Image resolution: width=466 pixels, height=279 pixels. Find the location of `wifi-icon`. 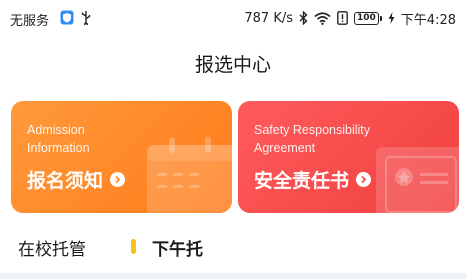

wifi-icon is located at coordinates (322, 18).